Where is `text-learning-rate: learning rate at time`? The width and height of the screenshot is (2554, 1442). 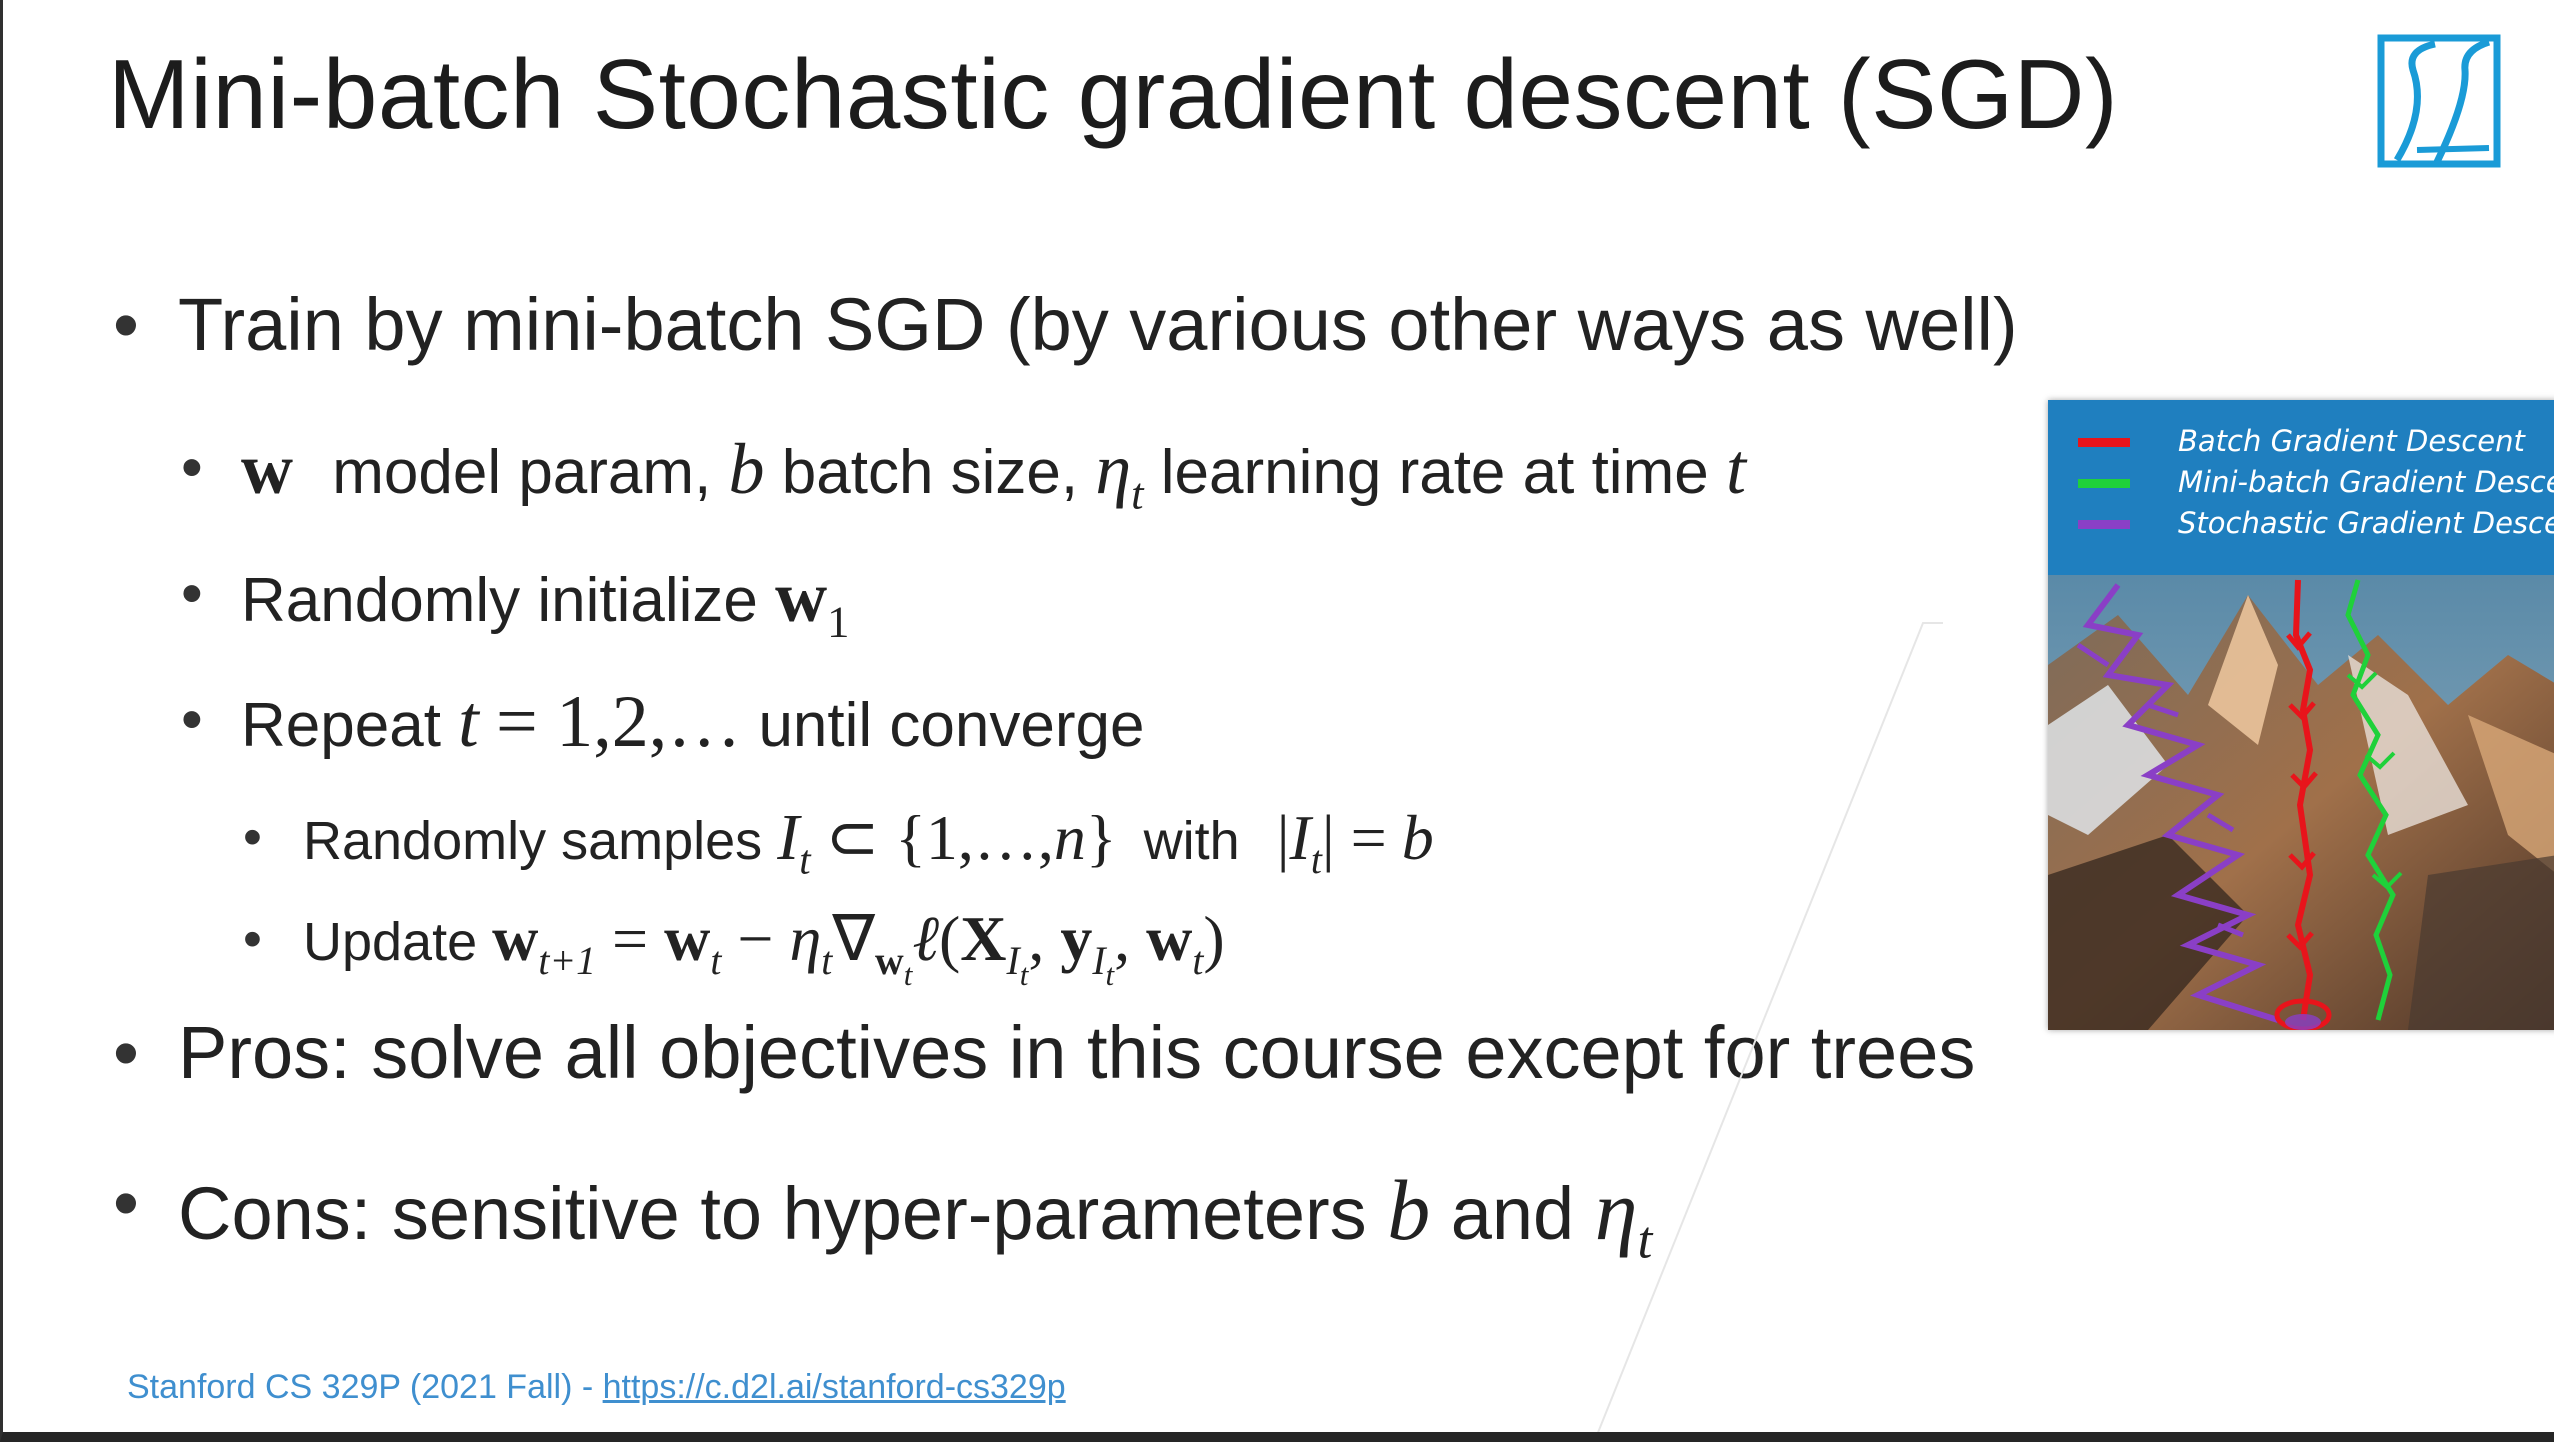
text-learning-rate: learning rate at time is located at coordinates (1434, 472).